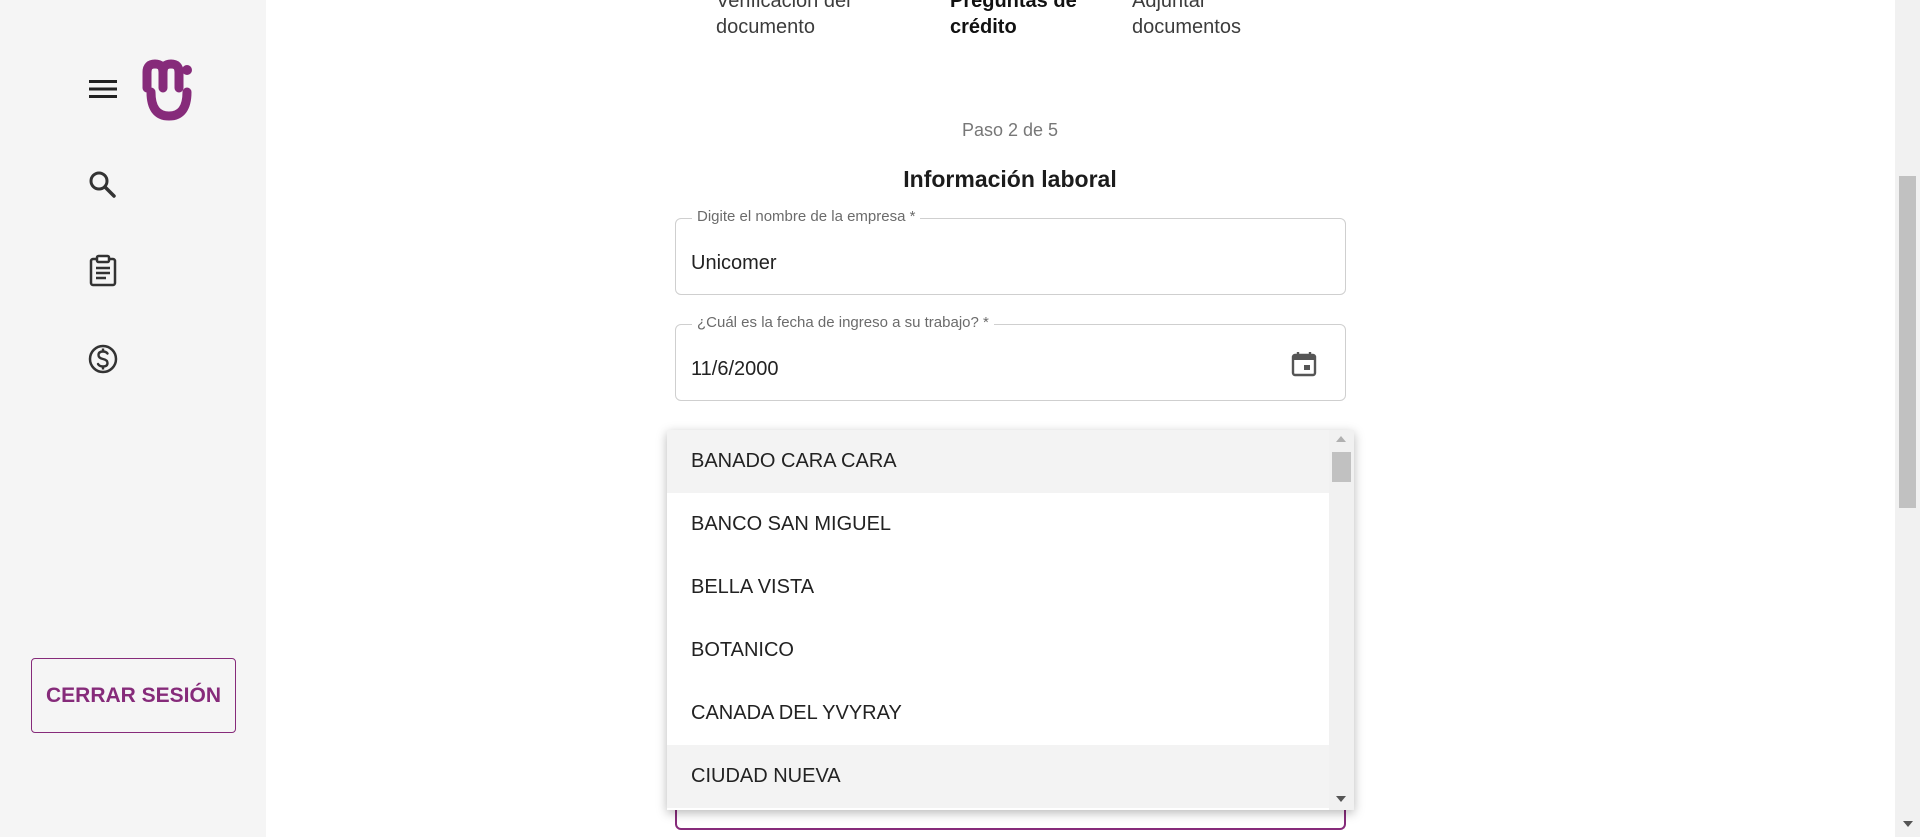  Describe the element at coordinates (1013, 6) in the screenshot. I see `step-label-line1: Preguntas de` at that location.